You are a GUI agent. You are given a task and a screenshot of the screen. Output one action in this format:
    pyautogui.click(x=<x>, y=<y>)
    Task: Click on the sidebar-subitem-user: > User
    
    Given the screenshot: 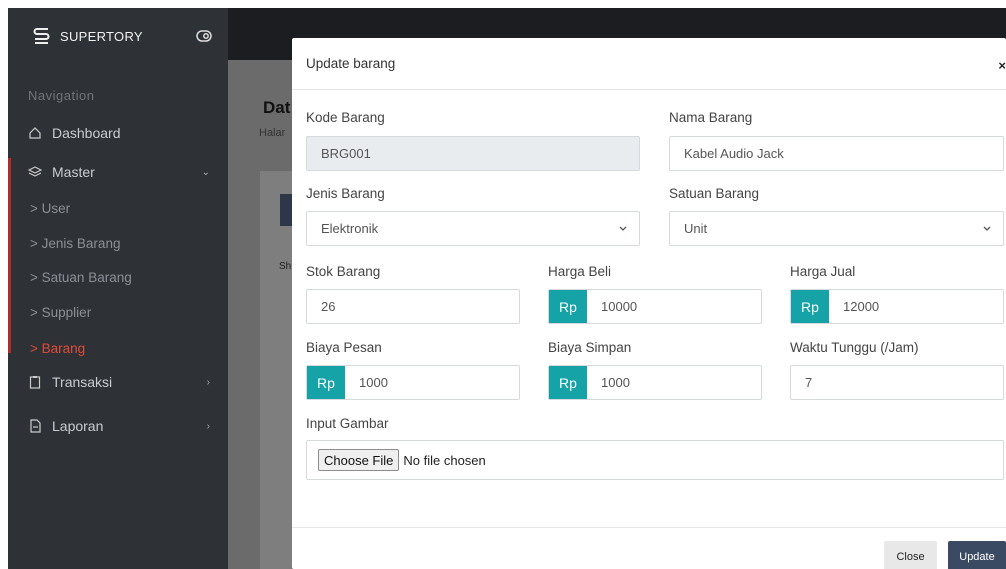 What is the action you would take?
    pyautogui.click(x=50, y=208)
    